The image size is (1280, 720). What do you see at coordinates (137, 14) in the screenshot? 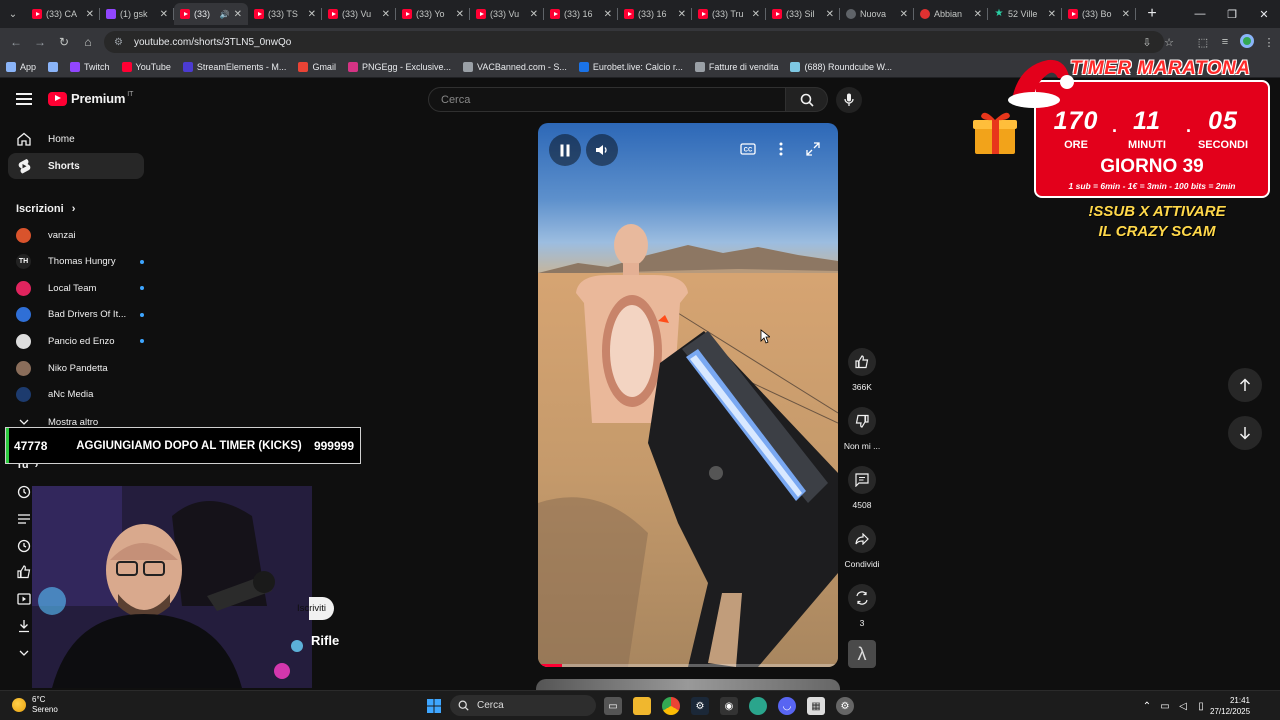
I see `browser-tab: (1) gsk ✕` at bounding box center [137, 14].